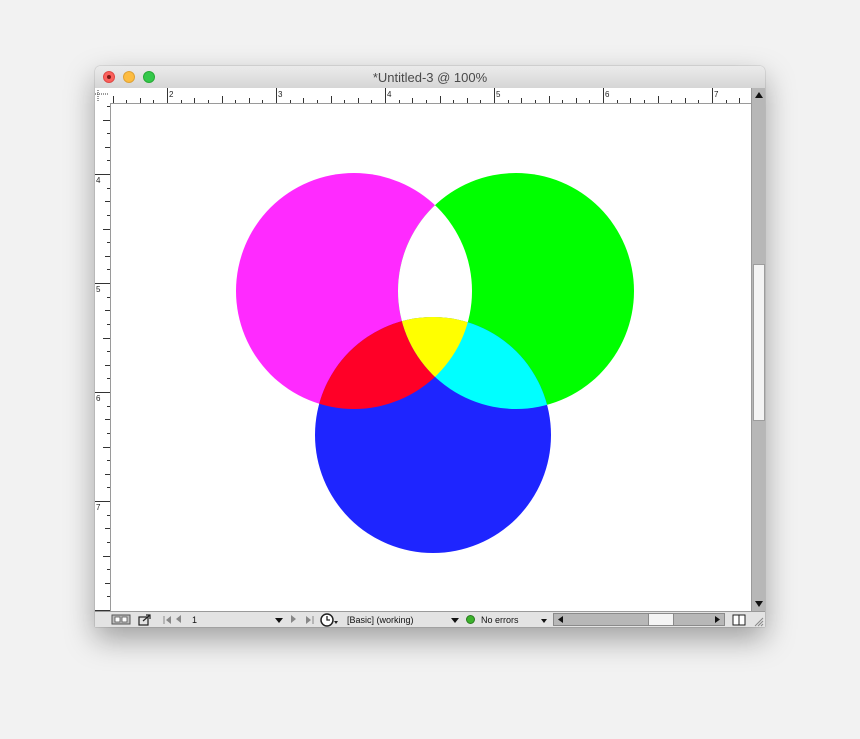  Describe the element at coordinates (397, 619) in the screenshot. I see `style-status-label: [Basic] (working)` at that location.